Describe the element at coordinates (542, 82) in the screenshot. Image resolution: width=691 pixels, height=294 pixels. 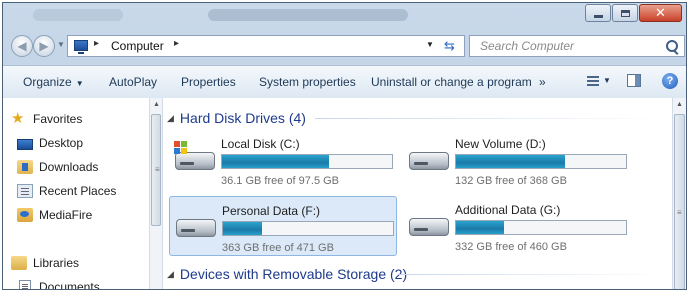
I see `more-commands-button: »` at that location.